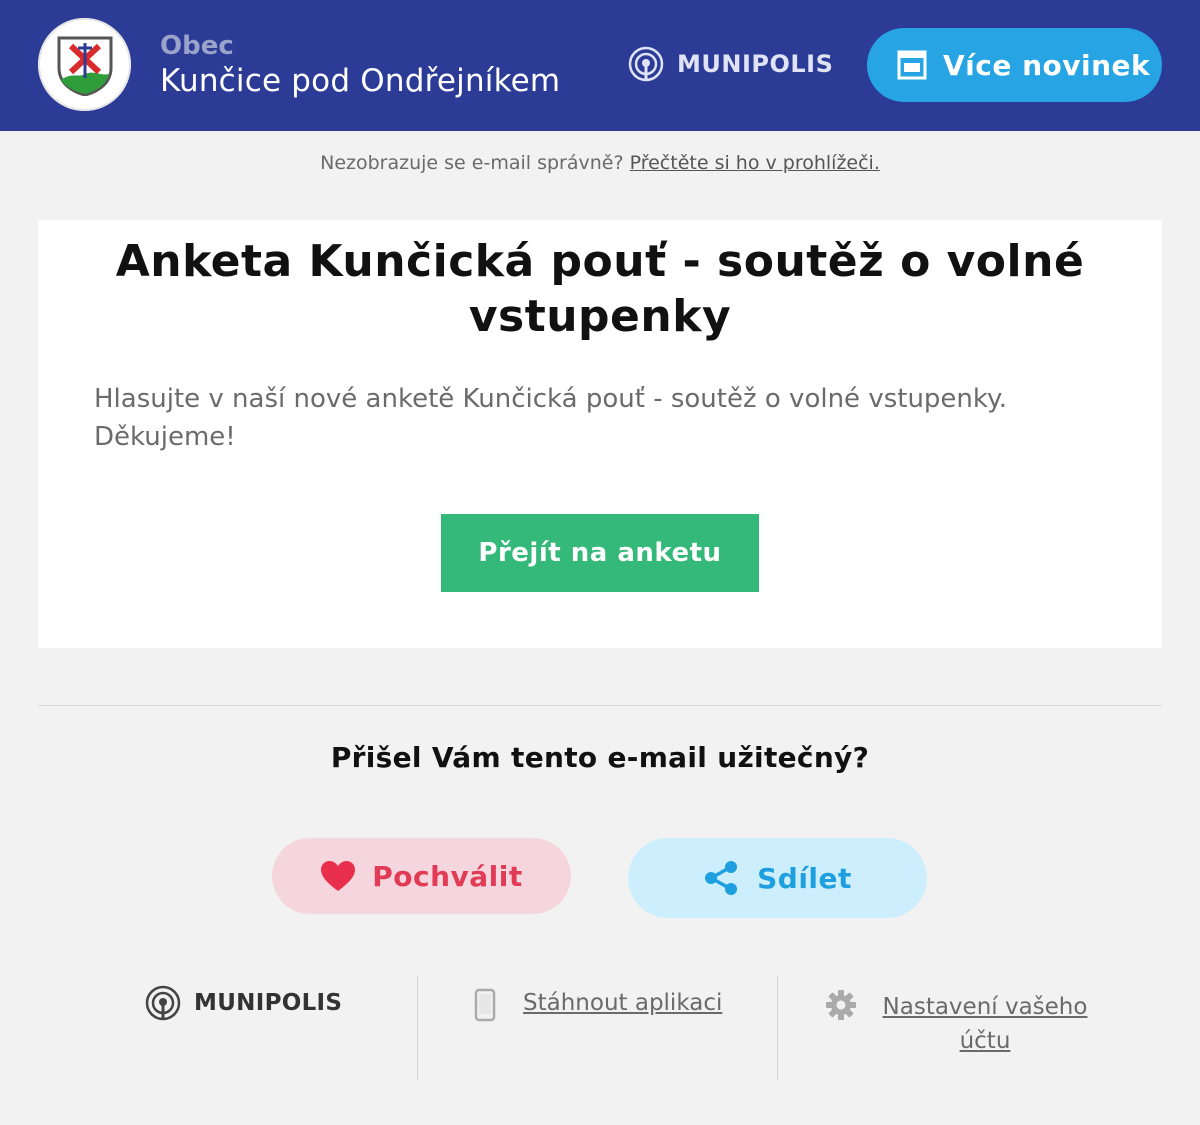  I want to click on praise-button: Pochválit, so click(421, 876).